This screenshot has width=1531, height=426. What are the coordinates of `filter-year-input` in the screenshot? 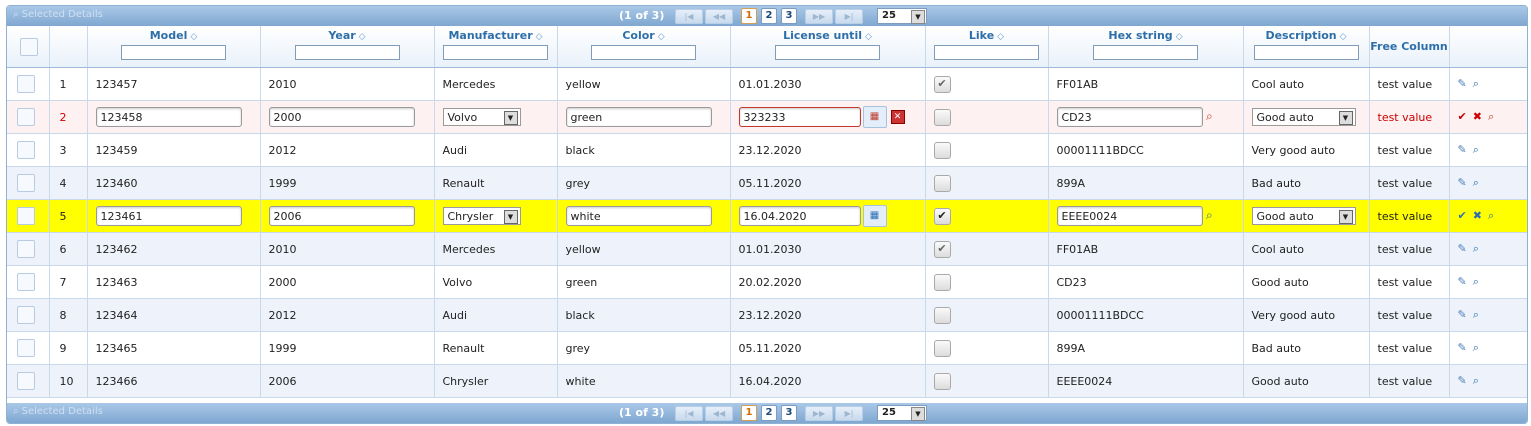 It's located at (347, 52).